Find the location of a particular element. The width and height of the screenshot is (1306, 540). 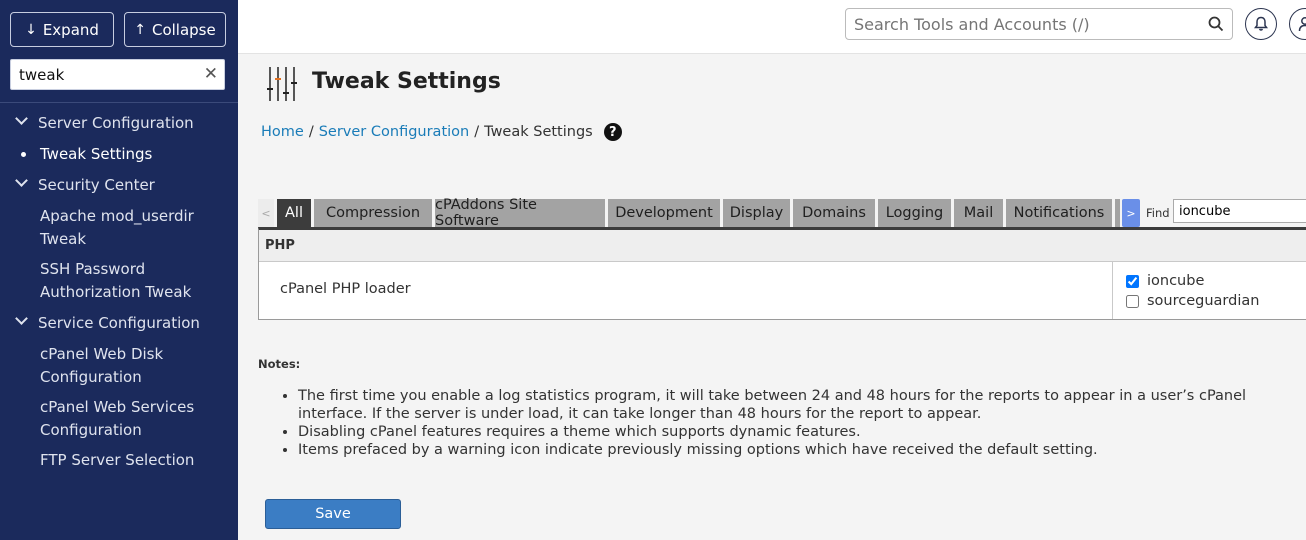

sidebar-search: ✕ is located at coordinates (117, 74).